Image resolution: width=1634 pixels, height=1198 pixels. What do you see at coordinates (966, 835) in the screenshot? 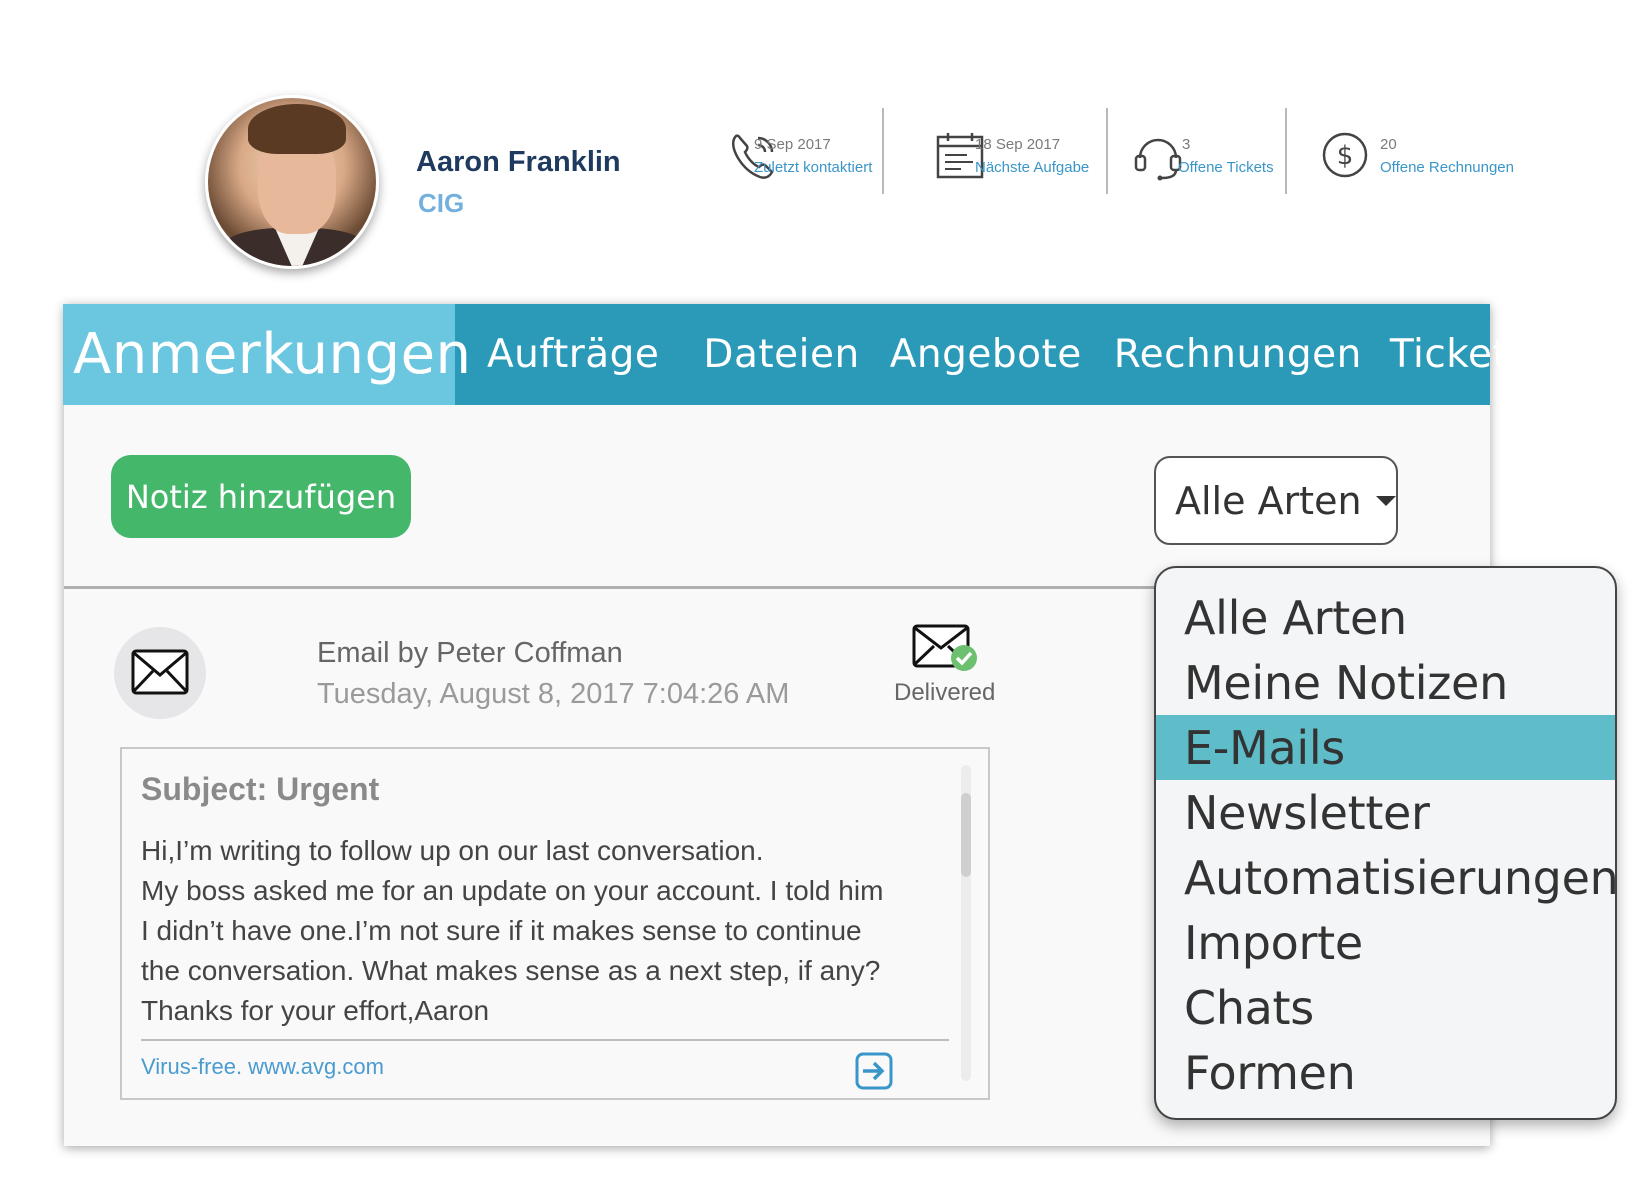
I see `scrollbar-thumb` at bounding box center [966, 835].